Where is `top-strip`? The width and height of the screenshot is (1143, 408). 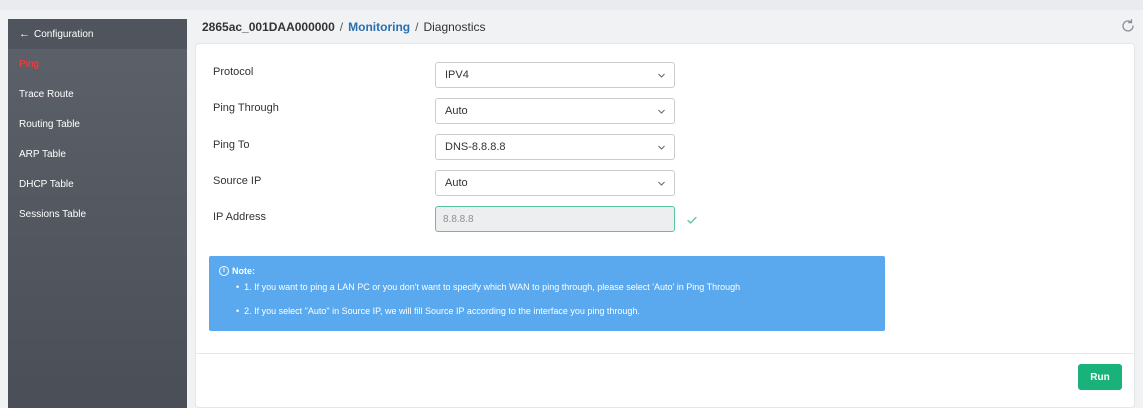
top-strip is located at coordinates (571, 5).